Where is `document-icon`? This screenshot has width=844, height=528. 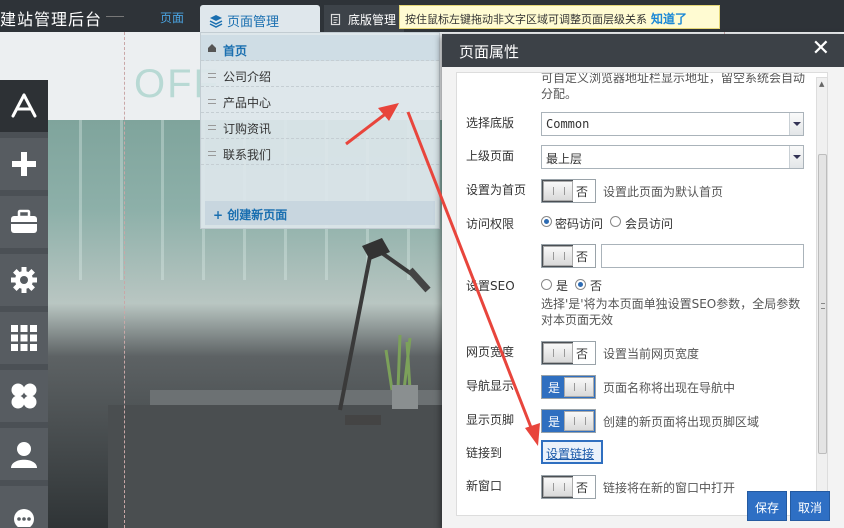
document-icon is located at coordinates (335, 19).